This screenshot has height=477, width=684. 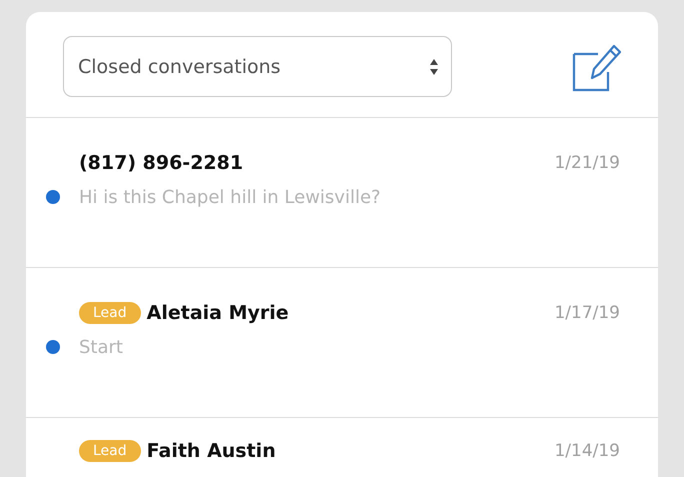 I want to click on message-preview: Hi is this Chapel hill in Lewisville?, so click(x=230, y=197).